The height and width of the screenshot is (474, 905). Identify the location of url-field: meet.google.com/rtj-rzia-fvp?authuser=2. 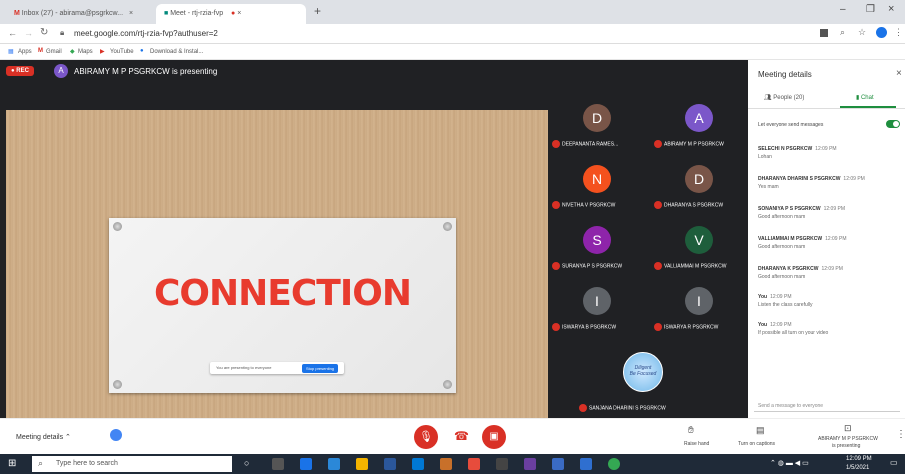
(146, 33).